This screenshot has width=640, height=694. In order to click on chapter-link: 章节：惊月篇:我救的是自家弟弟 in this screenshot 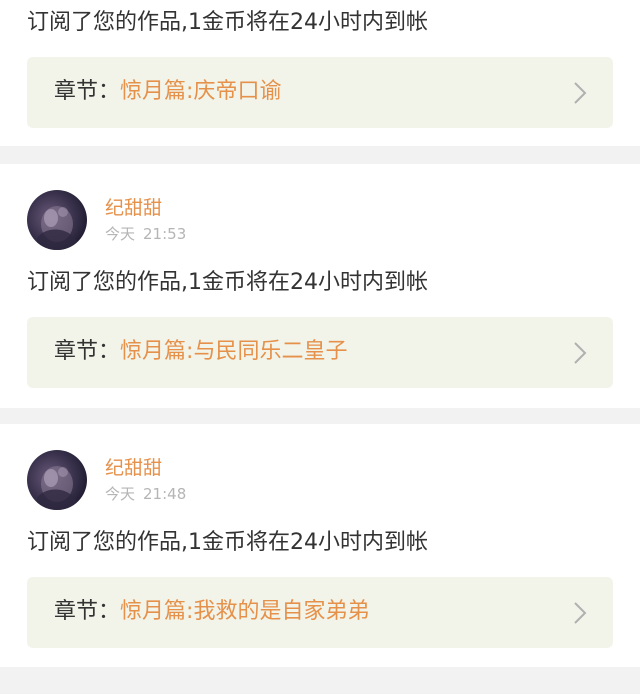, I will do `click(320, 612)`.